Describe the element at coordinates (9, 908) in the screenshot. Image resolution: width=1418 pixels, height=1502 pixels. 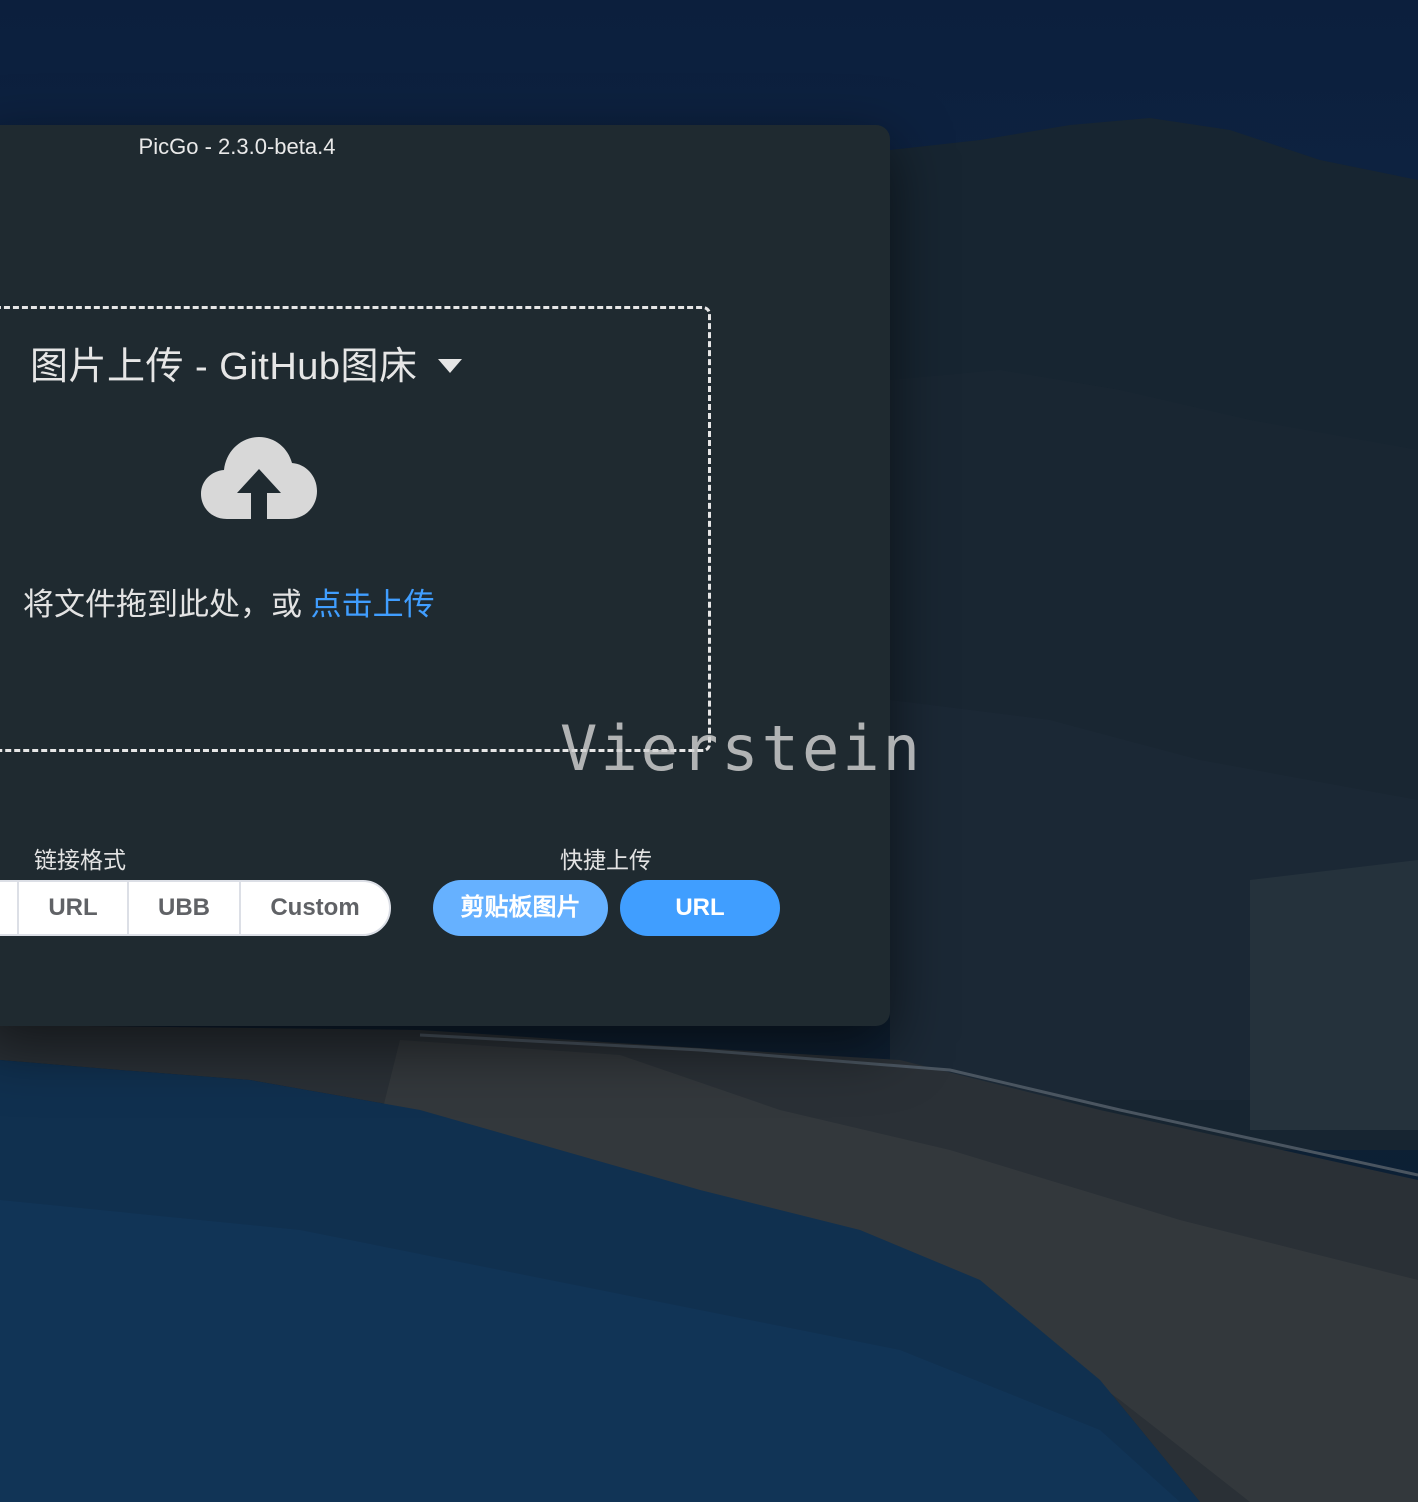
I see `format-option-html: IL` at that location.